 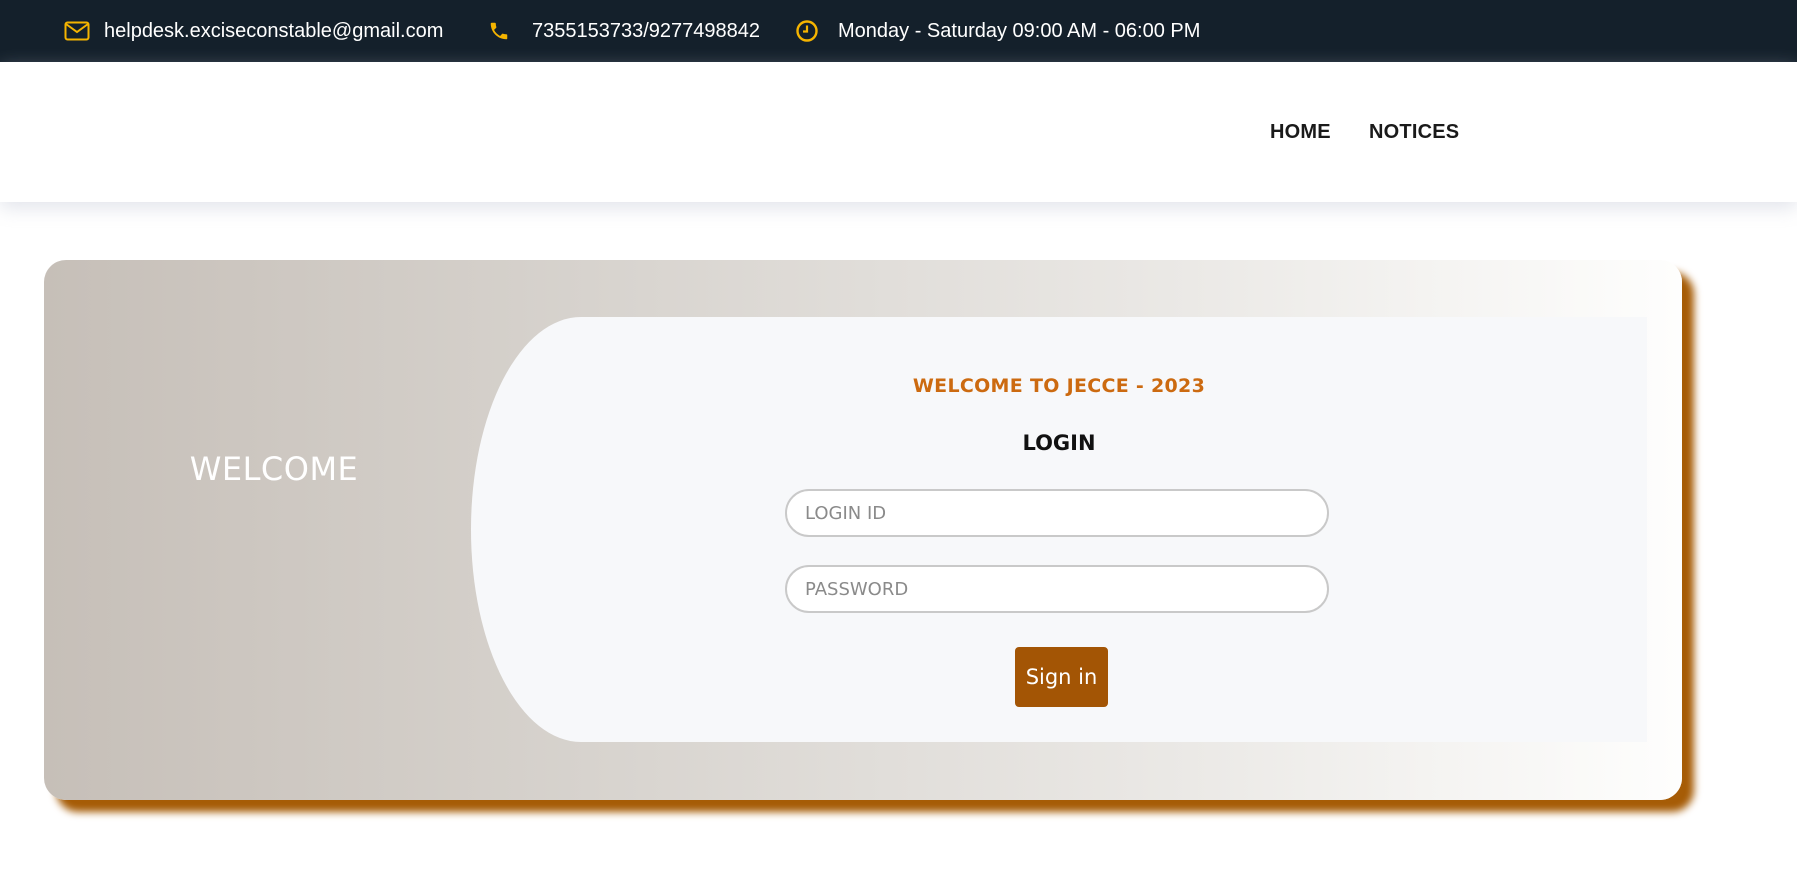 I want to click on office-hours: Monday - Saturday 09:00 AM - 06:00 PM, so click(x=997, y=31).